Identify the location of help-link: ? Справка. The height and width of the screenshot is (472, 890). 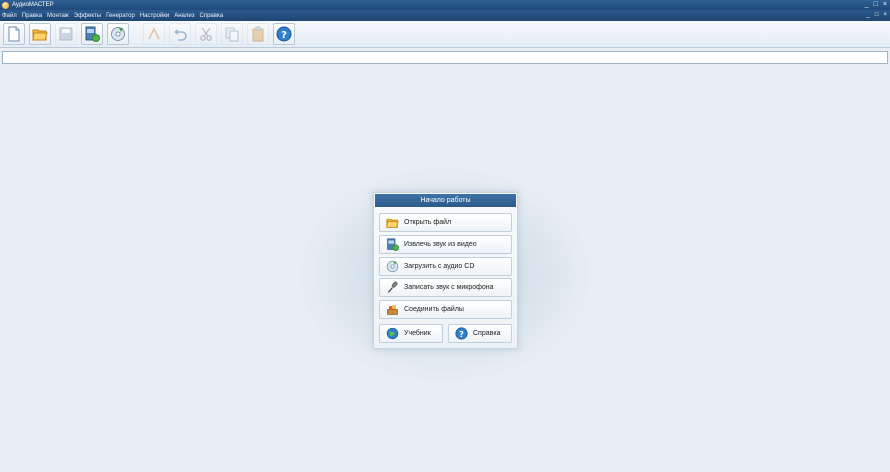
(480, 333).